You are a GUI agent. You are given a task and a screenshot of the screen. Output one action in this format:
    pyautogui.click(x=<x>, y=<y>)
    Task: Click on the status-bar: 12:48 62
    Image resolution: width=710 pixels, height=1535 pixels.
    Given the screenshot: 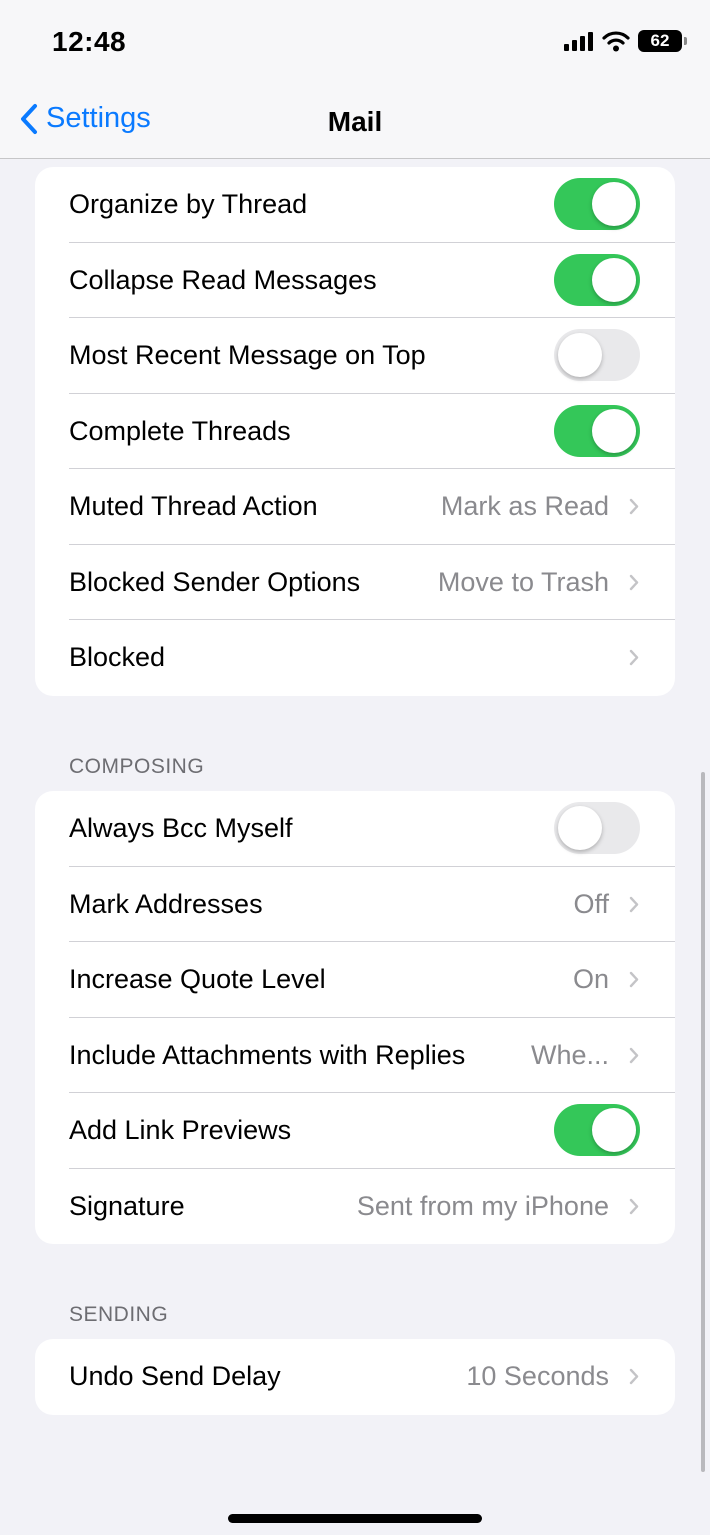 What is the action you would take?
    pyautogui.click(x=355, y=43)
    